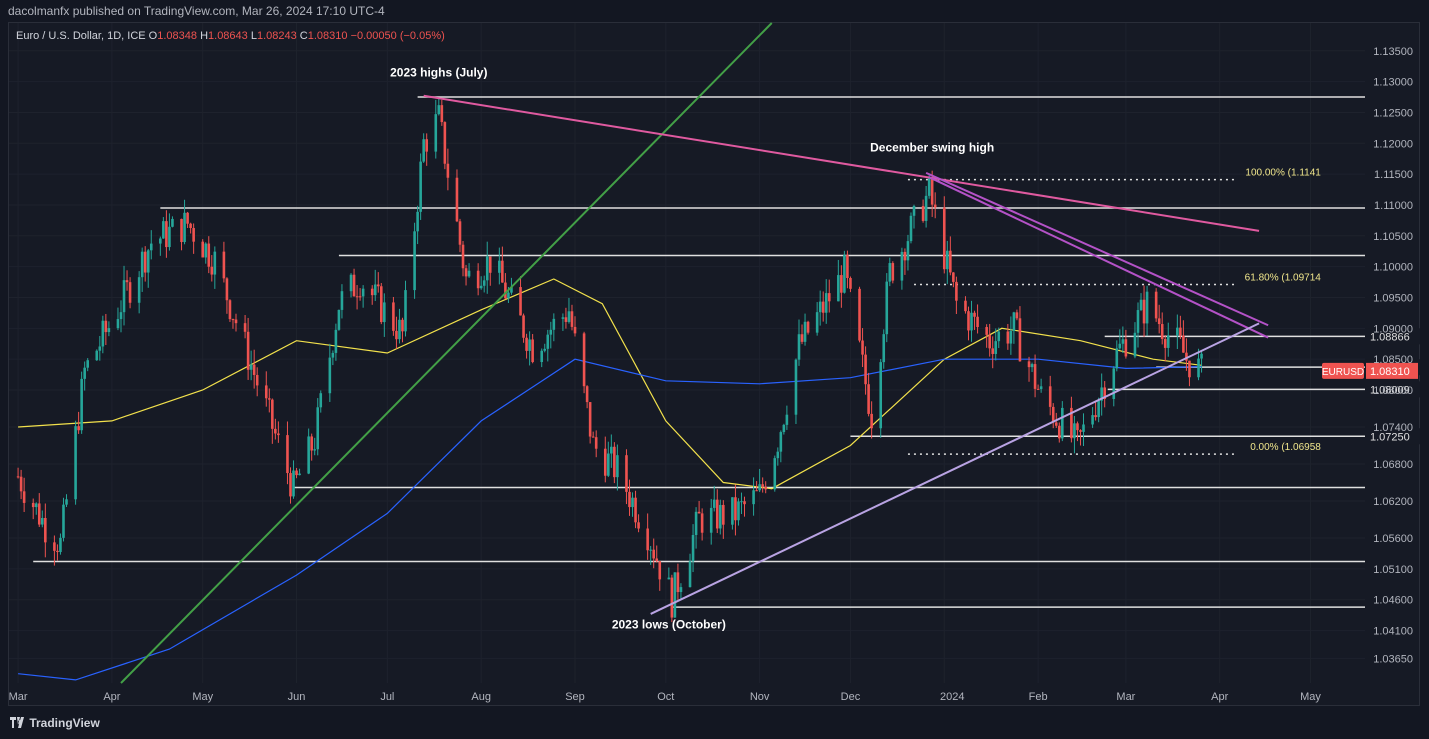 The width and height of the screenshot is (1429, 739). What do you see at coordinates (1393, 601) in the screenshot?
I see `y-tick-label: 1.04600` at bounding box center [1393, 601].